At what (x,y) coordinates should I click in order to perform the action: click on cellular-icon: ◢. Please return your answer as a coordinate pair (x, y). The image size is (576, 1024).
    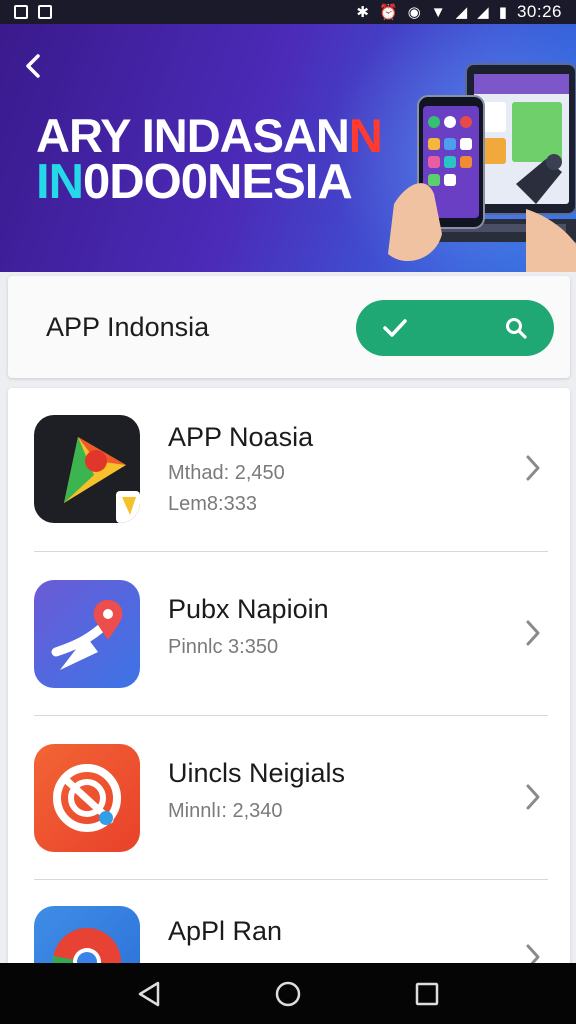
    Looking at the image, I should click on (461, 12).